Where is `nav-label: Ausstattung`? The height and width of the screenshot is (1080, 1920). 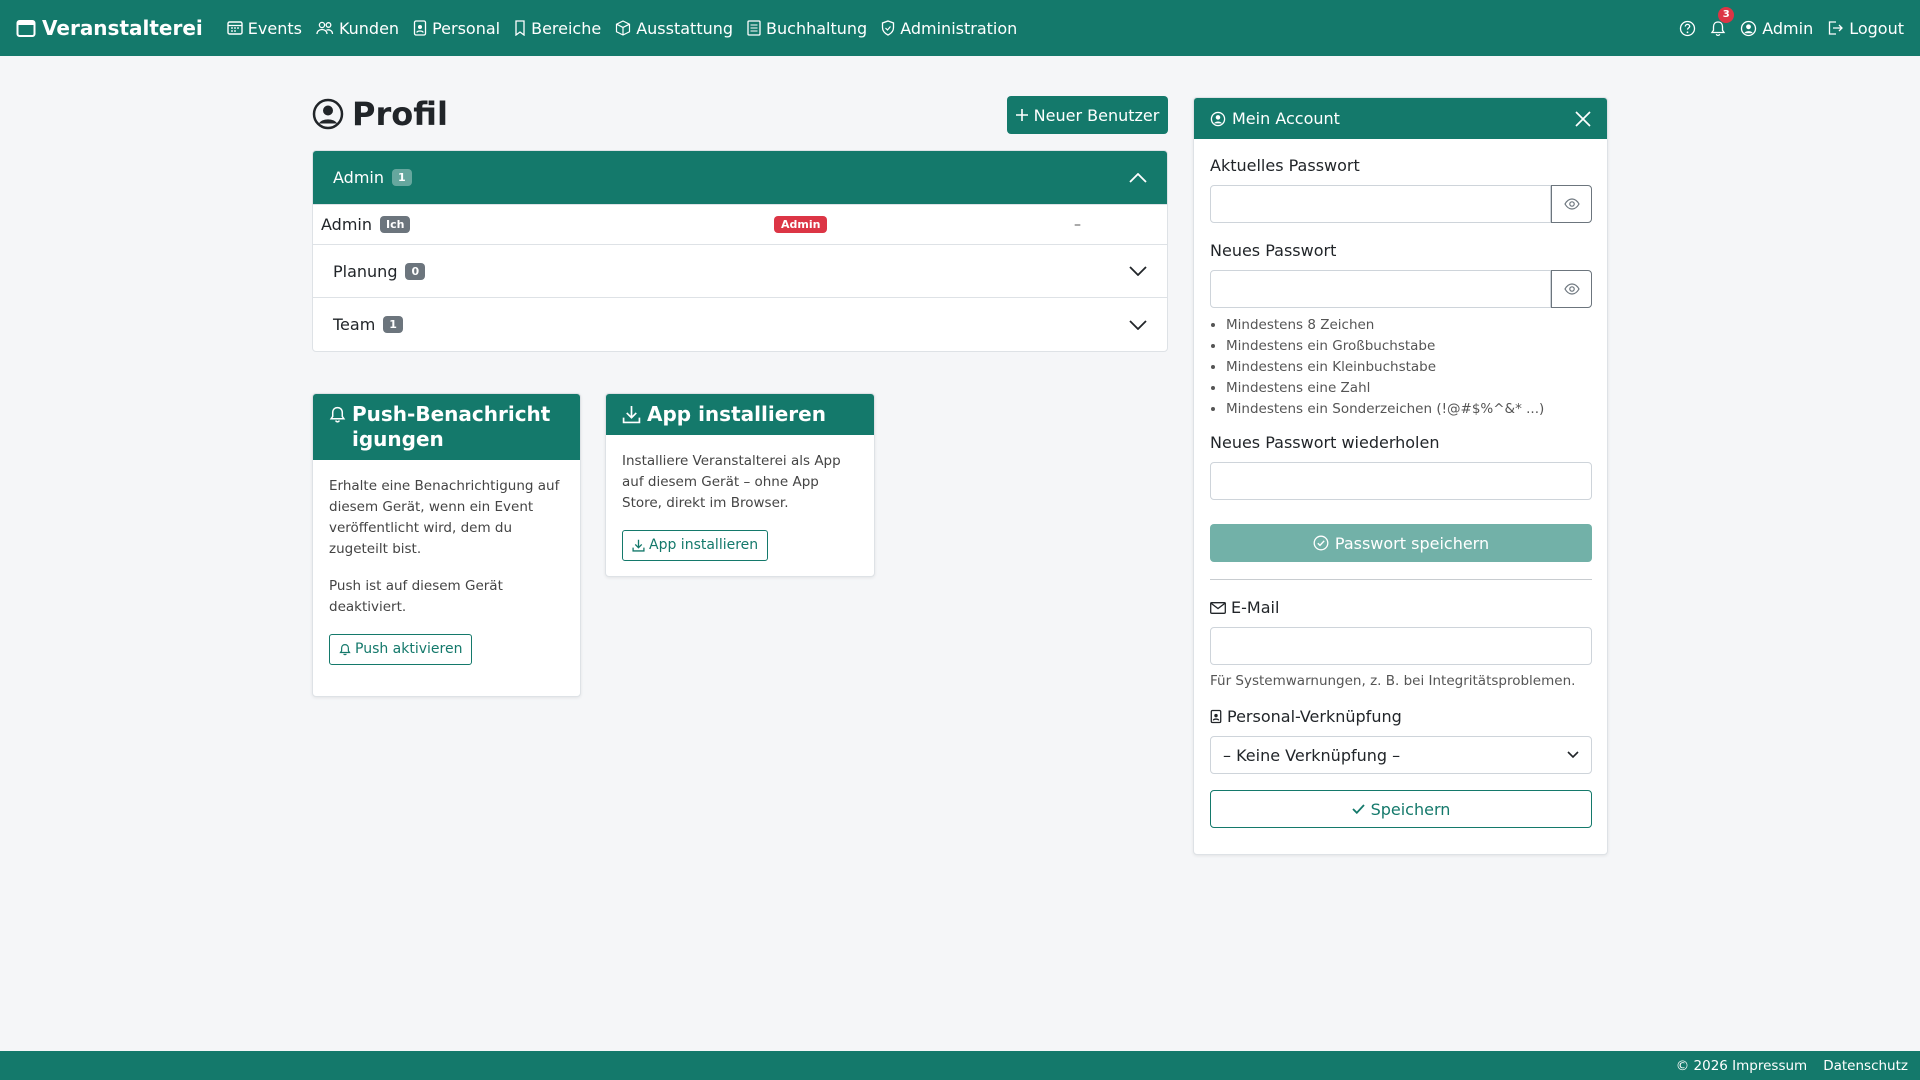
nav-label: Ausstattung is located at coordinates (685, 28).